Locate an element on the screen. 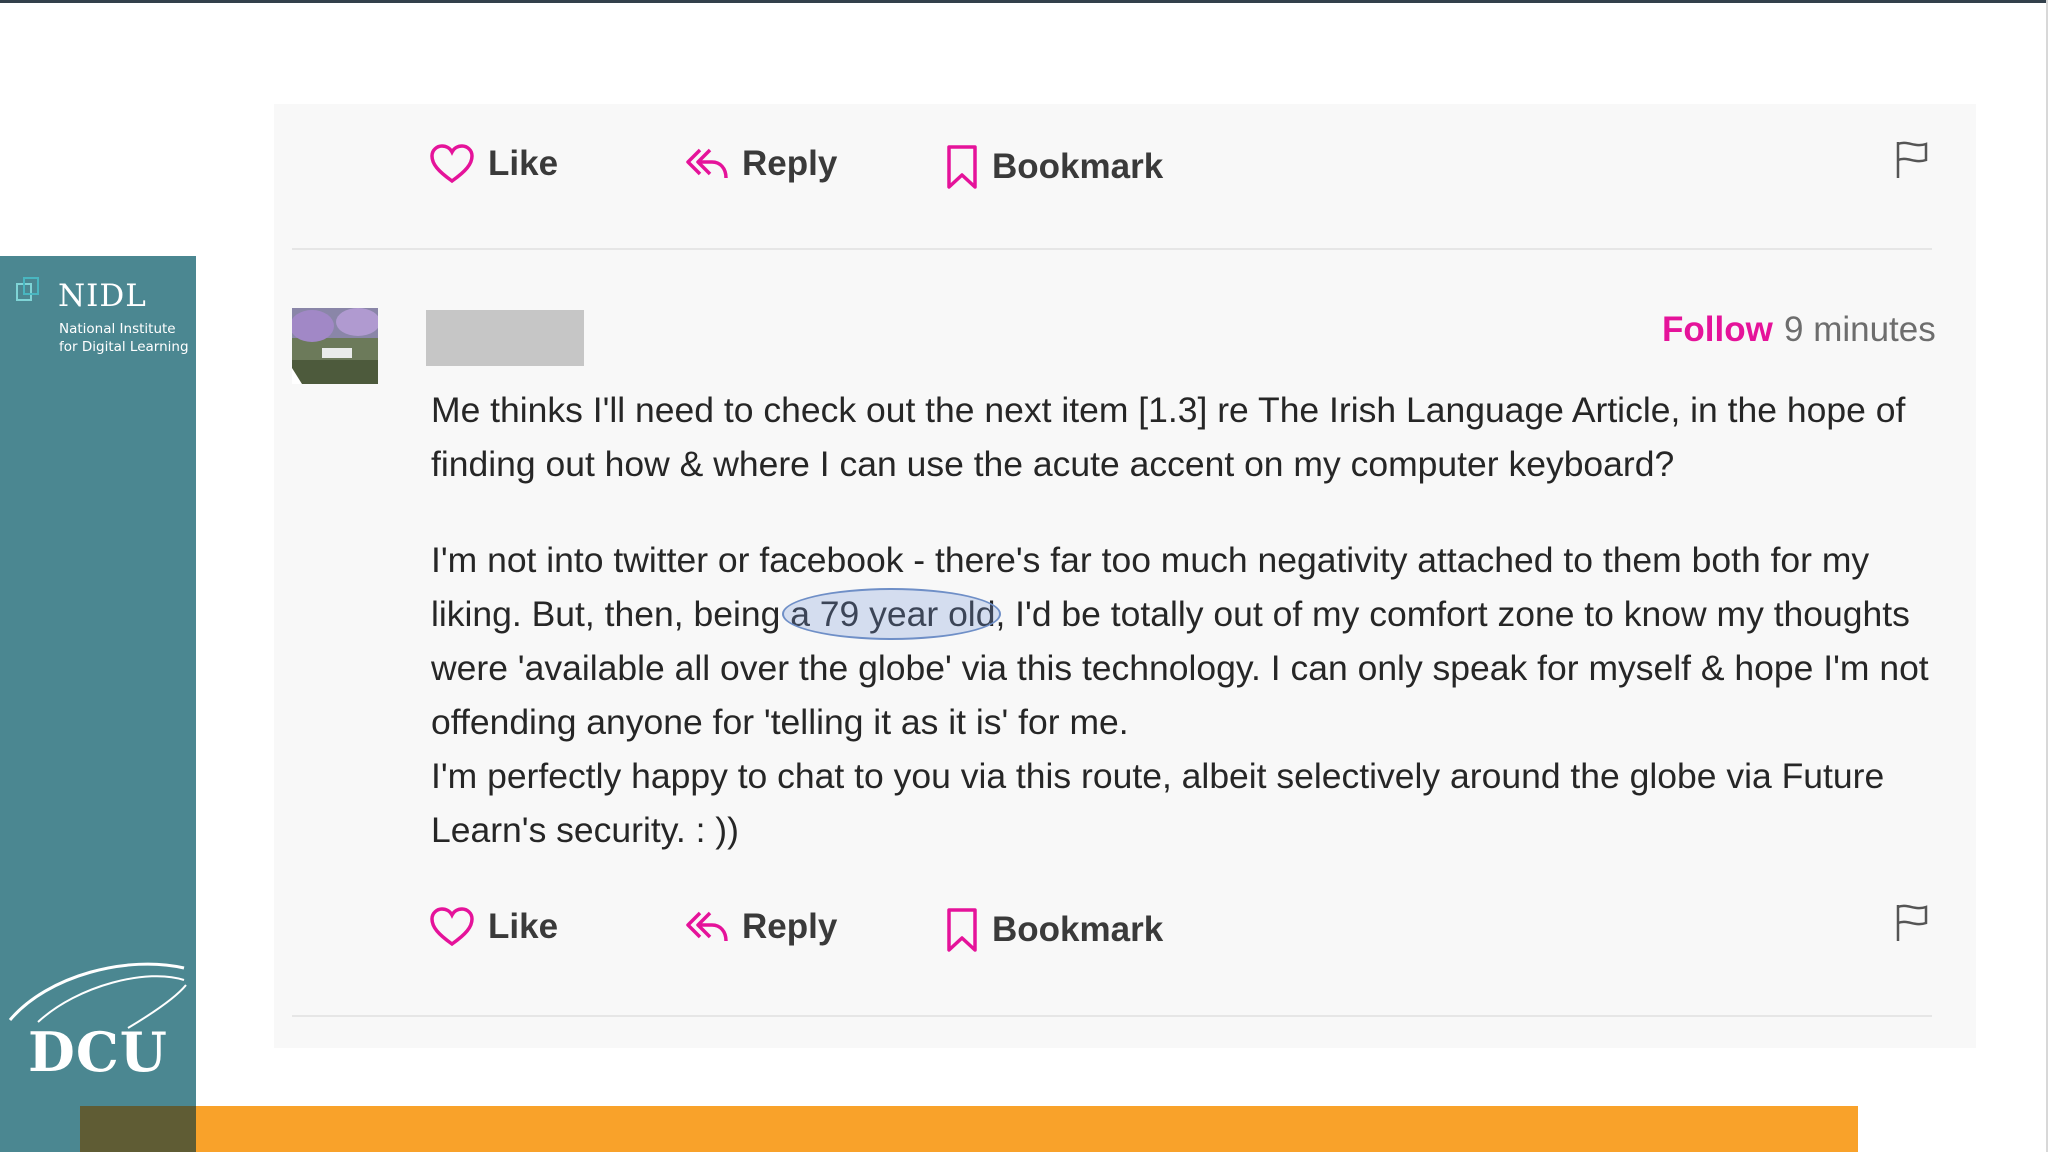 This screenshot has height=1152, width=2048. highlighted-phrase: a 79 year old is located at coordinates (893, 614).